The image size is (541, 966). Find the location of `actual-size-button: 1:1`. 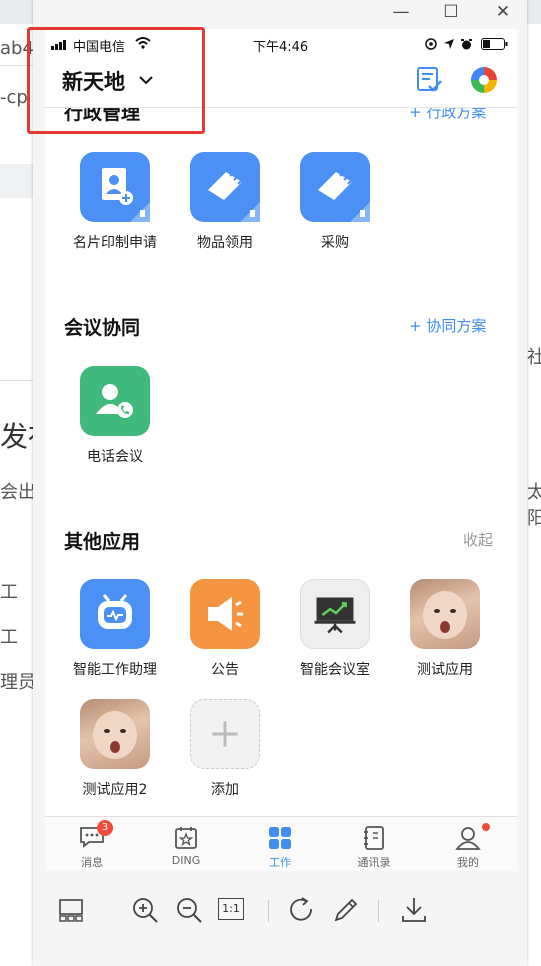

actual-size-button: 1:1 is located at coordinates (231, 909).